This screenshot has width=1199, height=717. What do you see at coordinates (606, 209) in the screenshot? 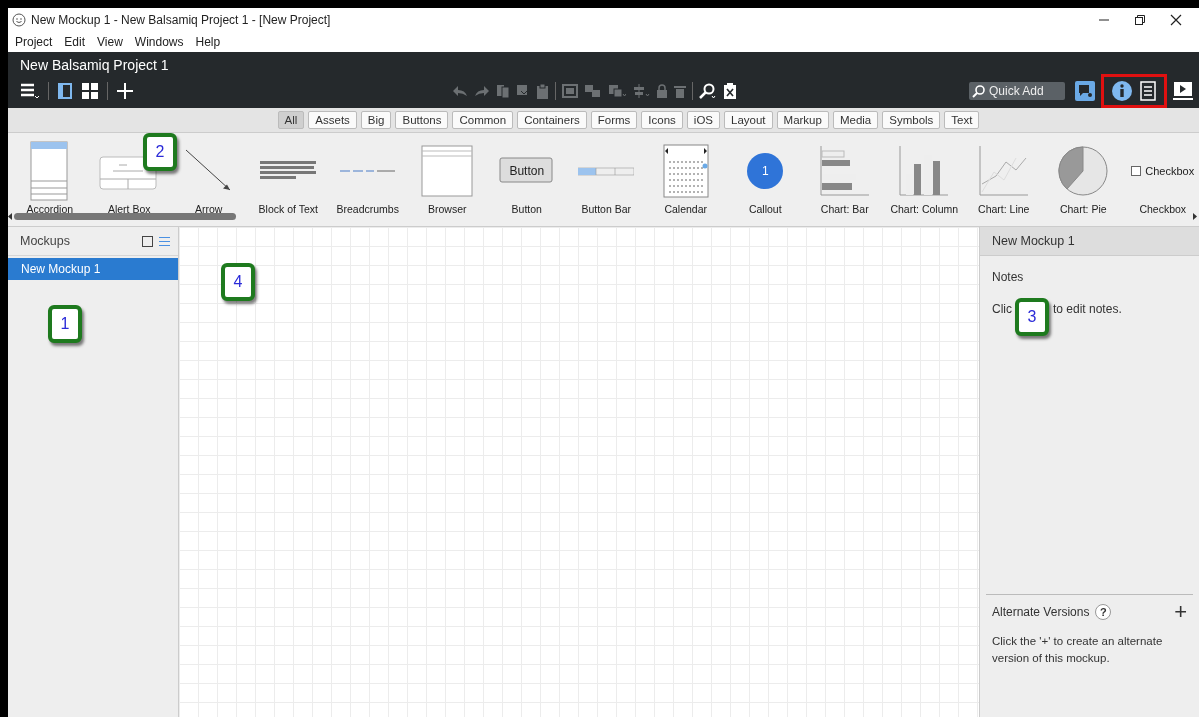
I see `component-label: Button Bar` at bounding box center [606, 209].